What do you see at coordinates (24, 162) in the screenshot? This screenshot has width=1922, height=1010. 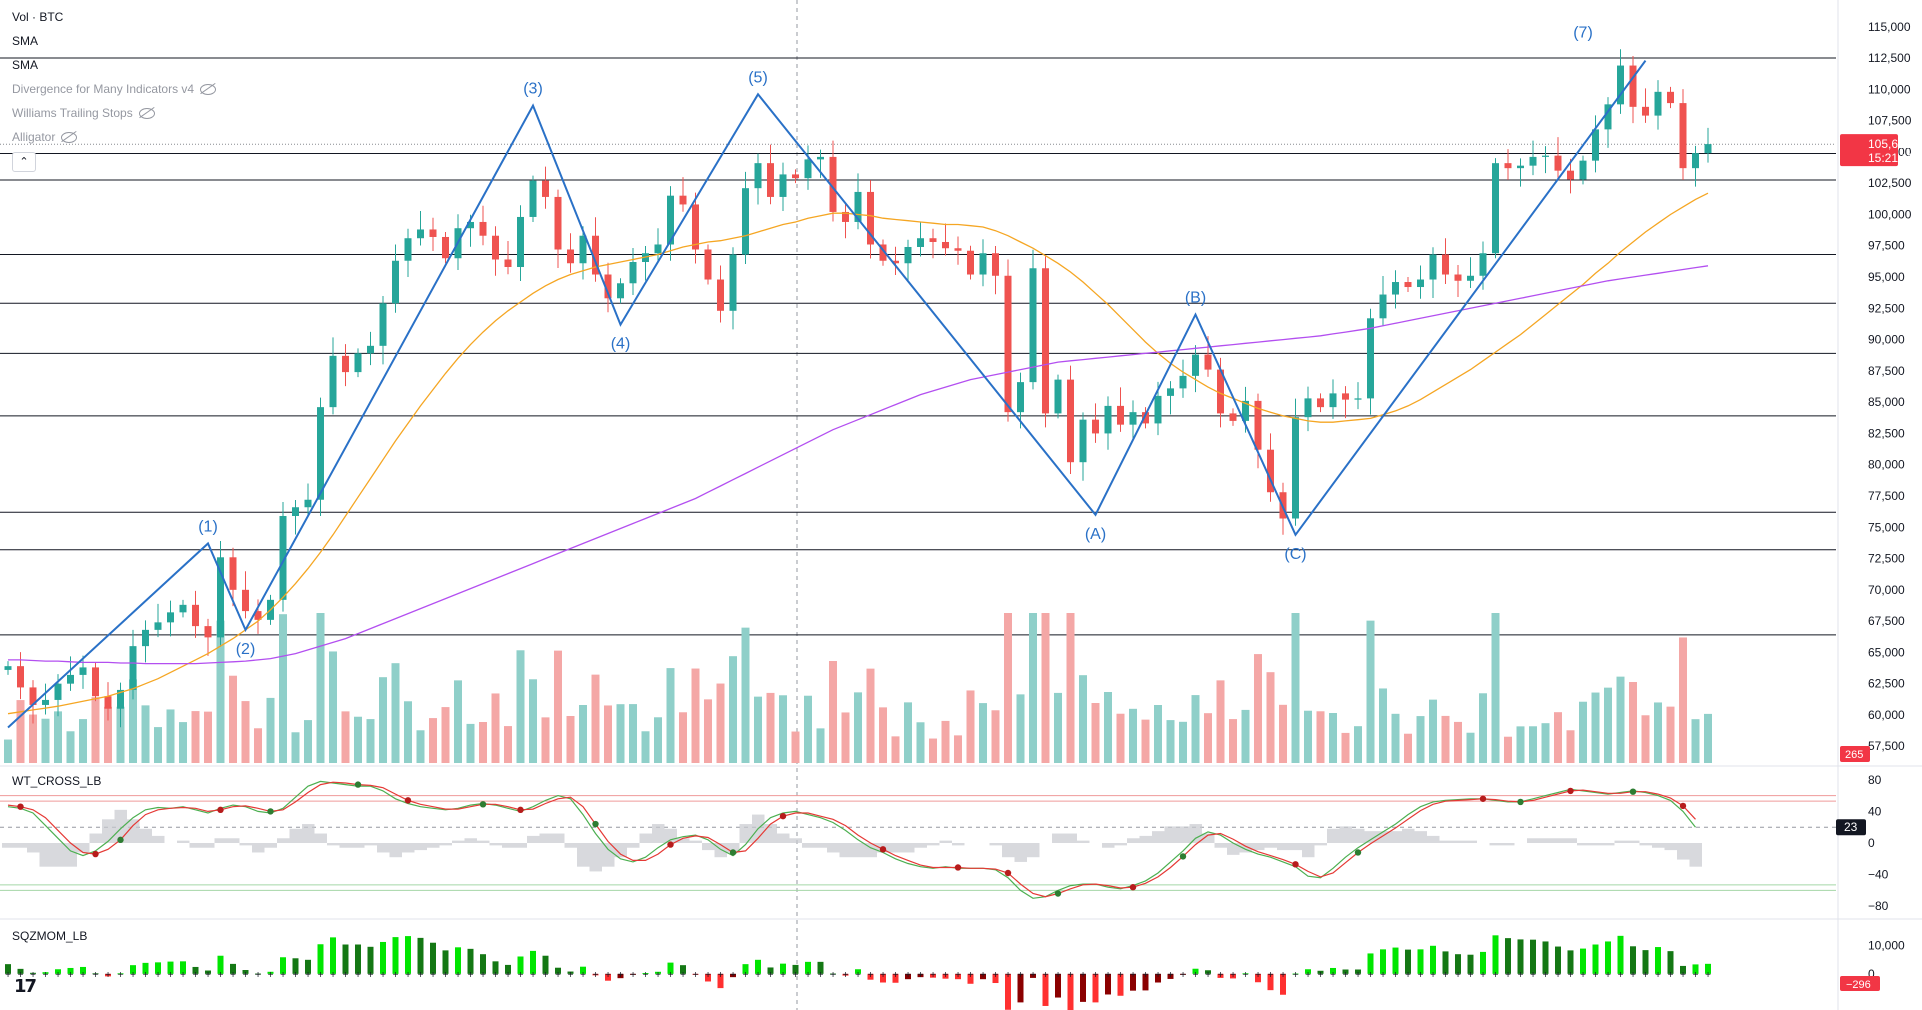 I see `collapse-legend-button: ⌃` at bounding box center [24, 162].